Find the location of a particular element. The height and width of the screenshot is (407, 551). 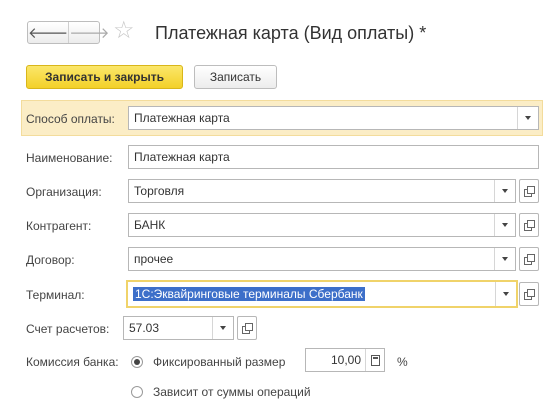

payment-method-value: Платежная карта is located at coordinates (182, 118).